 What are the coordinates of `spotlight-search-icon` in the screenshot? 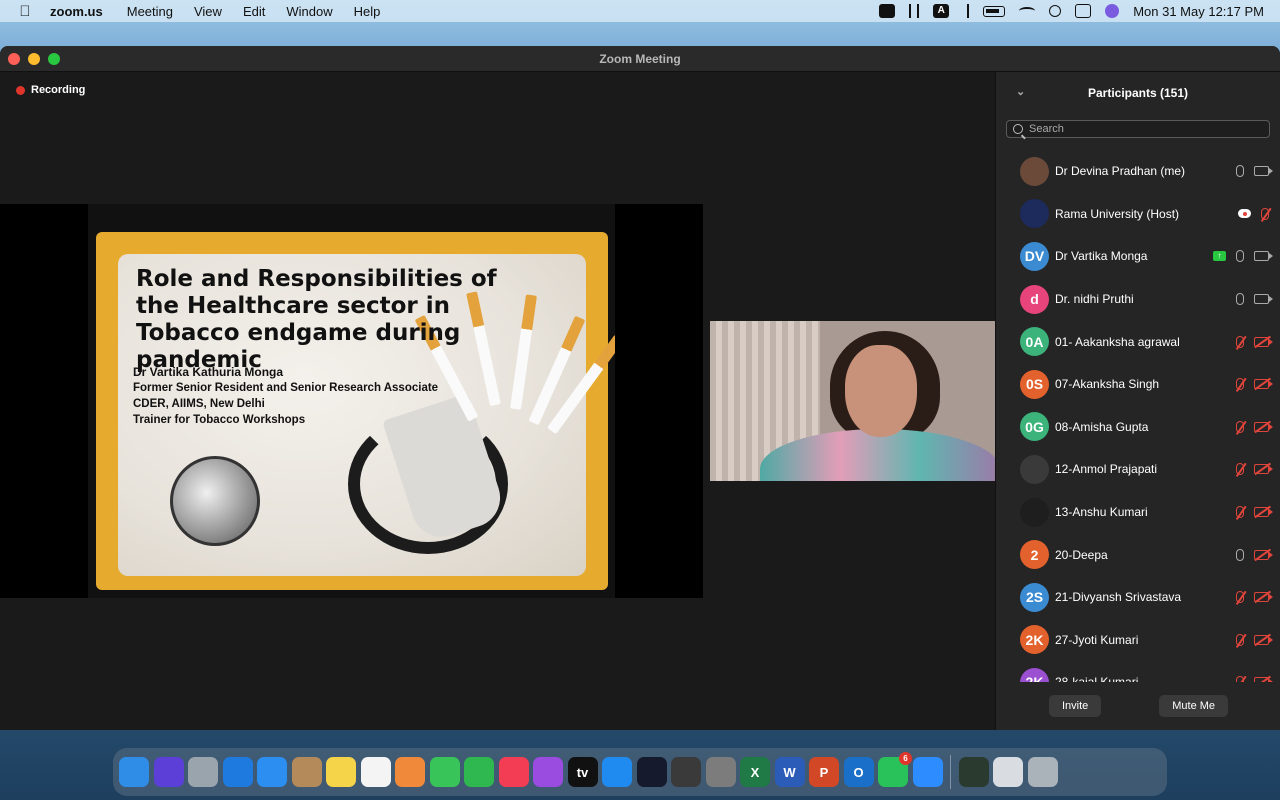 It's located at (1055, 11).